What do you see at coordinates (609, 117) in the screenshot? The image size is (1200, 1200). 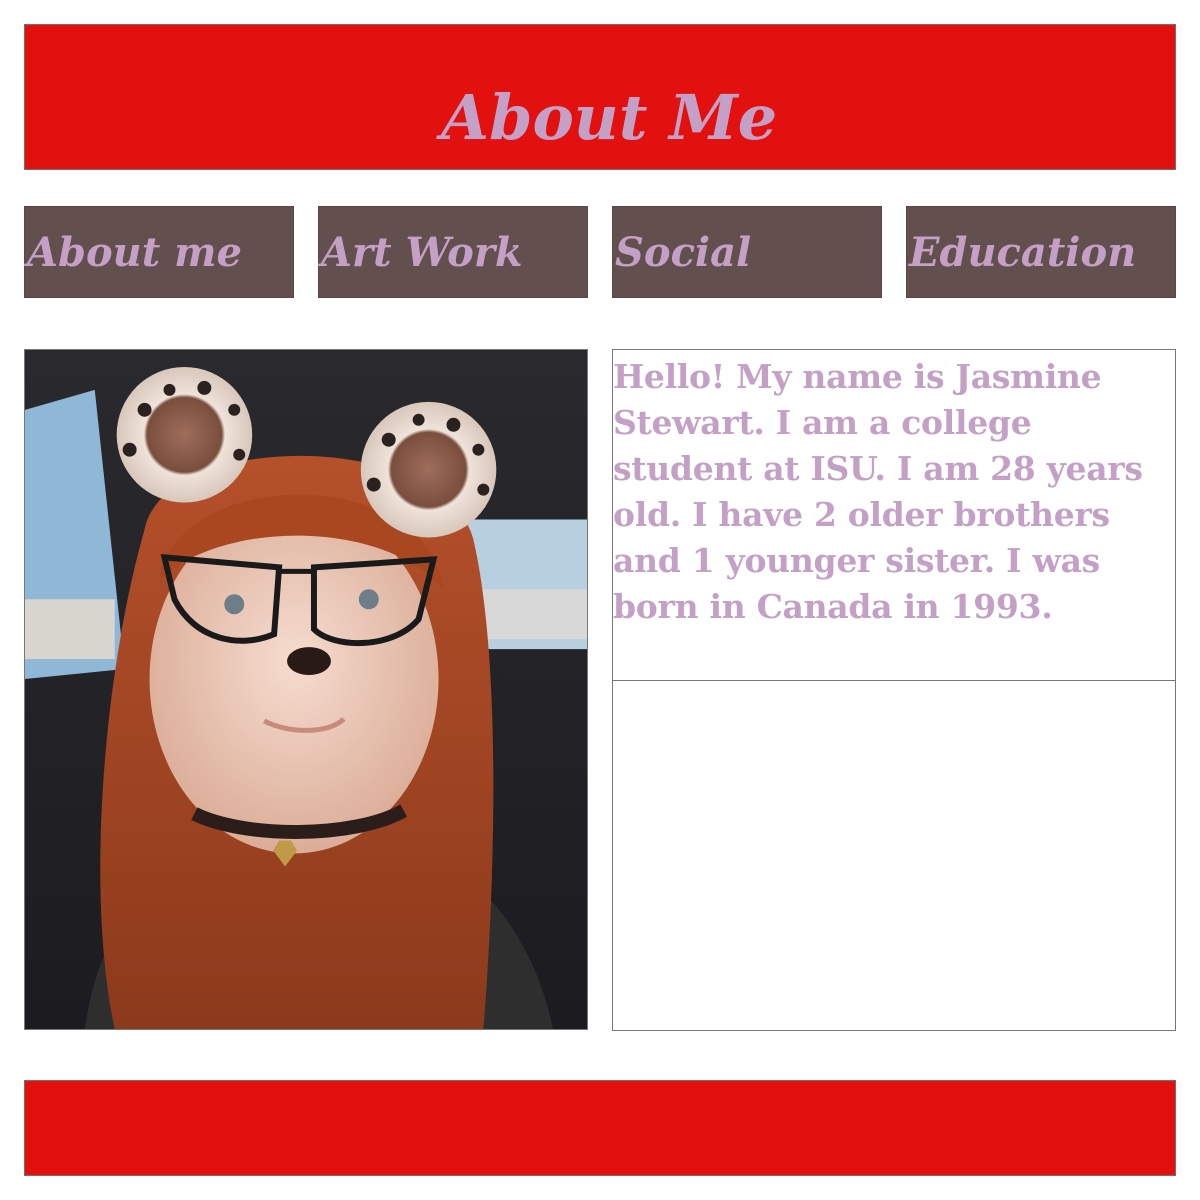 I see `page-title: About Me` at bounding box center [609, 117].